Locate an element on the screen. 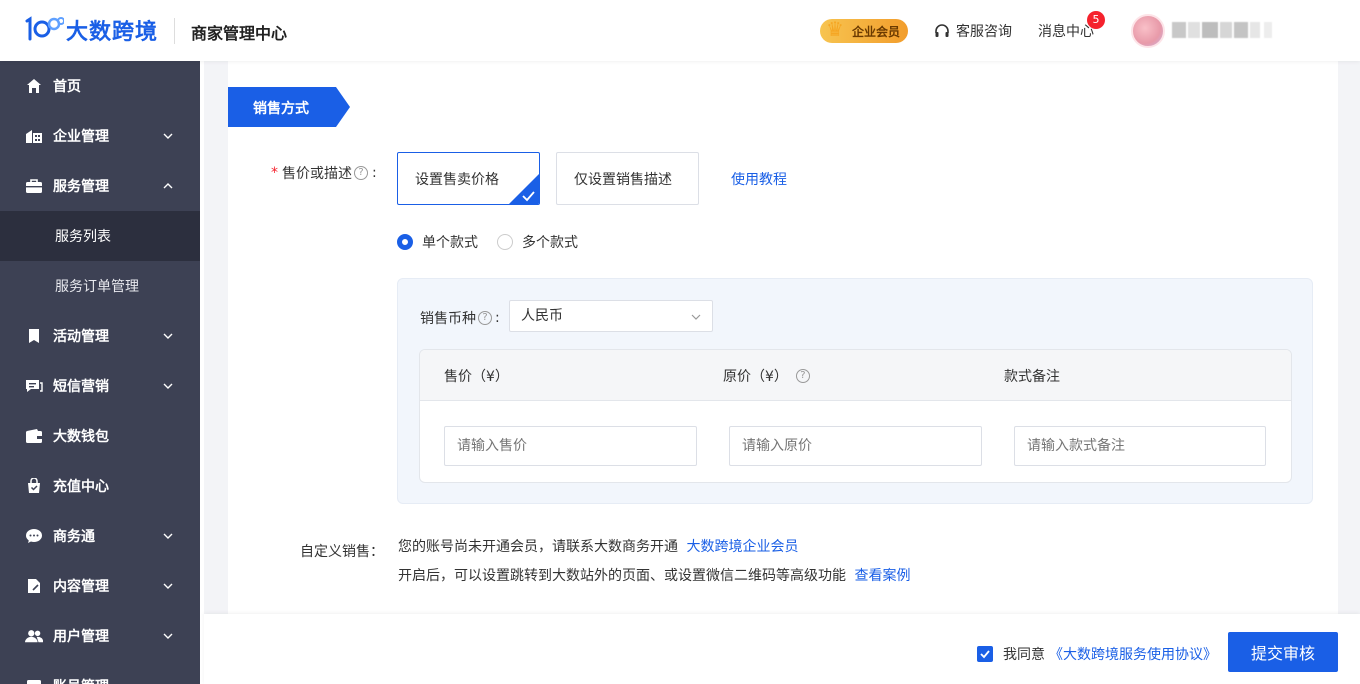 Image resolution: width=1360 pixels, height=684 pixels. top-header: 大数跨境 商家管理中心 ♛ 企业会员 客服咨询 消息中心 5 is located at coordinates (680, 30).